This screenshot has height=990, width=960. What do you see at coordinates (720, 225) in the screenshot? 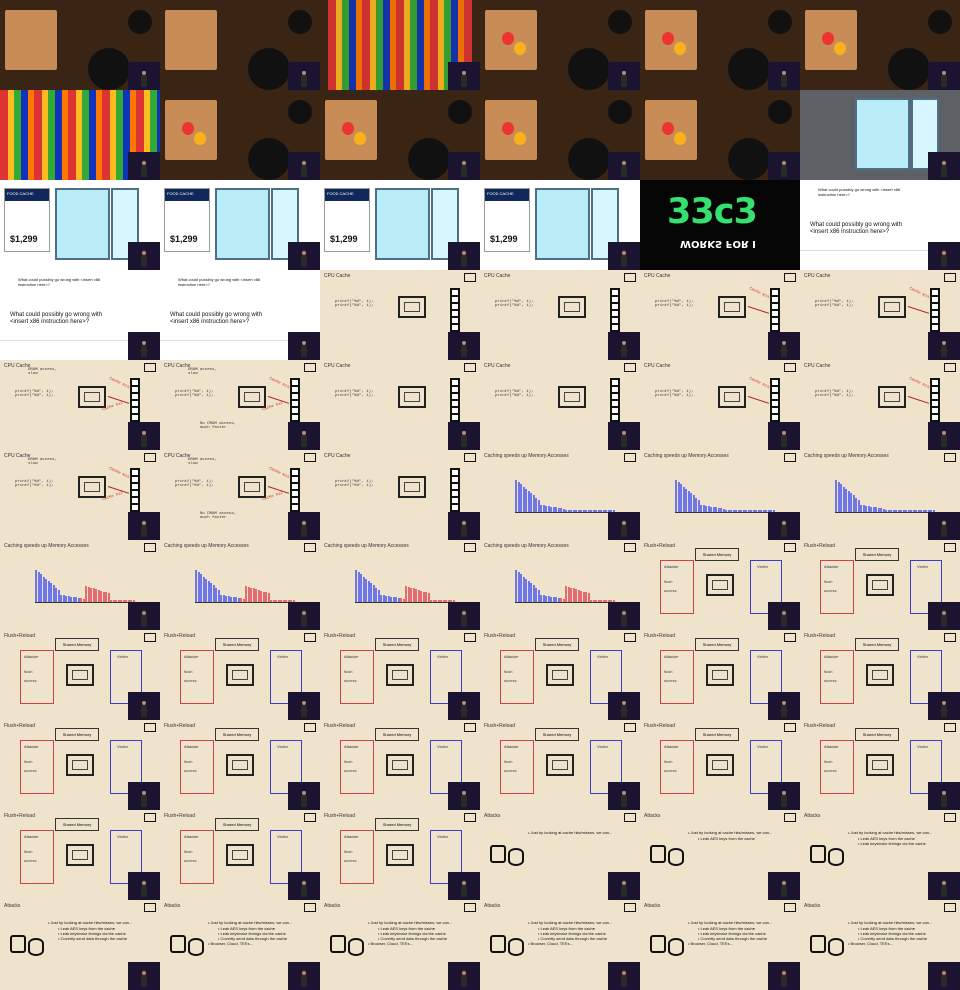
I see `thumbnail-frame: 33c3 WORKS FOR I` at bounding box center [720, 225].